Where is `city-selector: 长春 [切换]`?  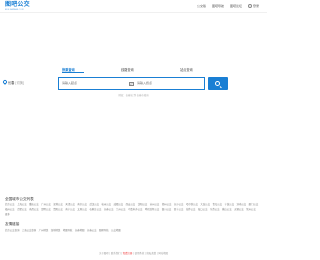 city-selector: 长春 [切换] is located at coordinates (13, 82).